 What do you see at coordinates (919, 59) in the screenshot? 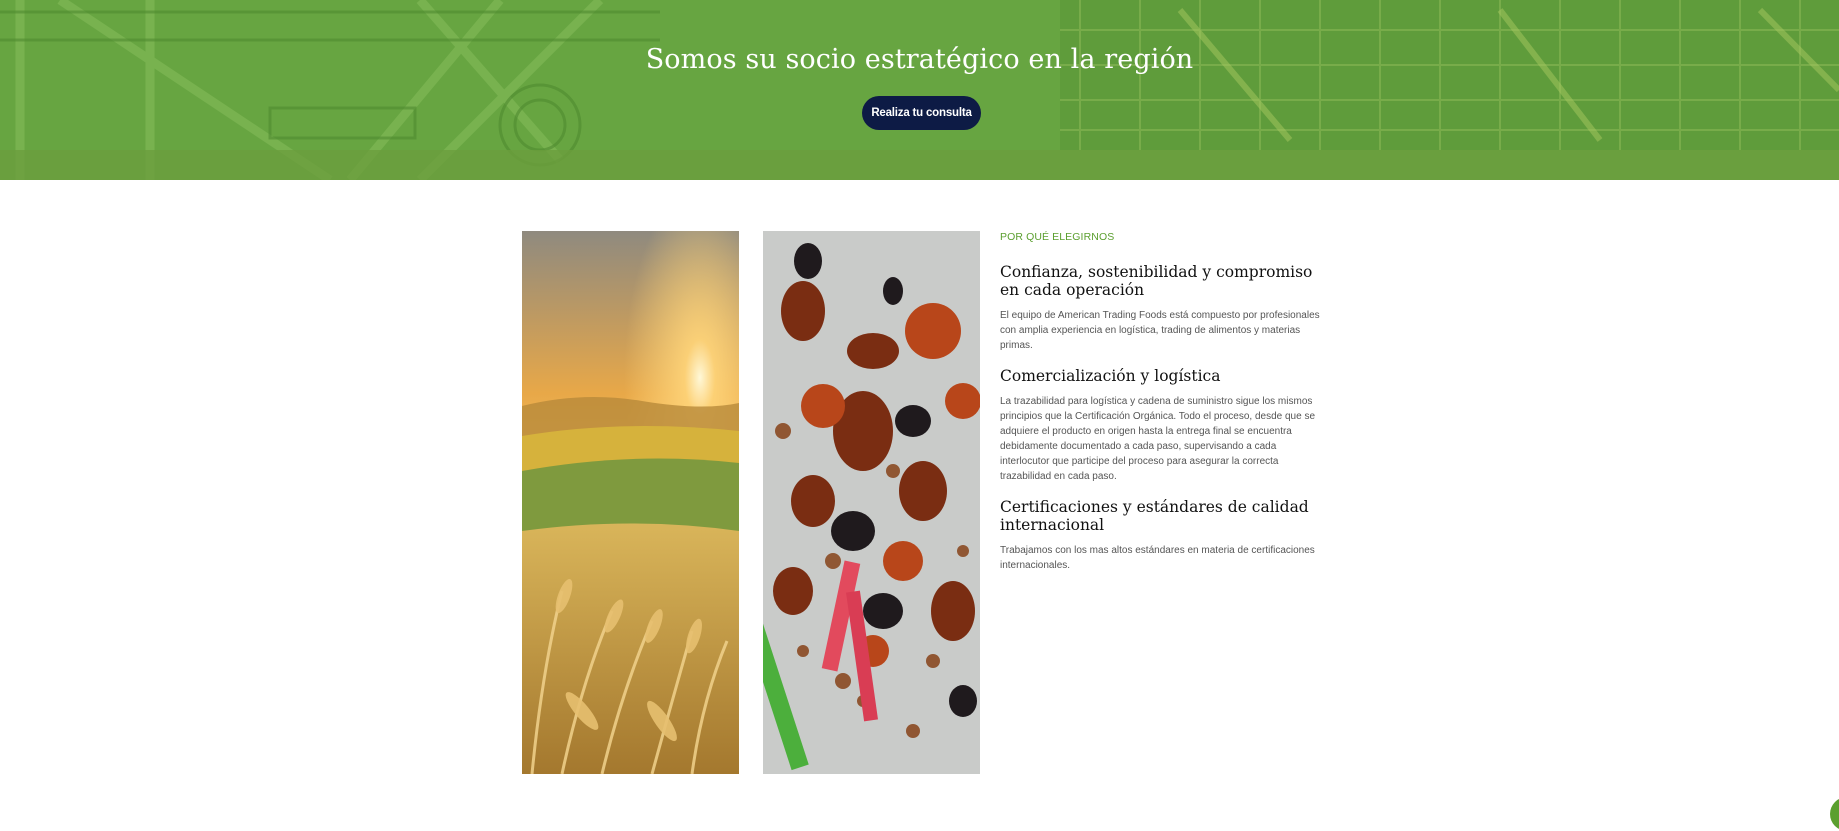
I see `hero-title: Somos su socio estratégico en la región` at bounding box center [919, 59].